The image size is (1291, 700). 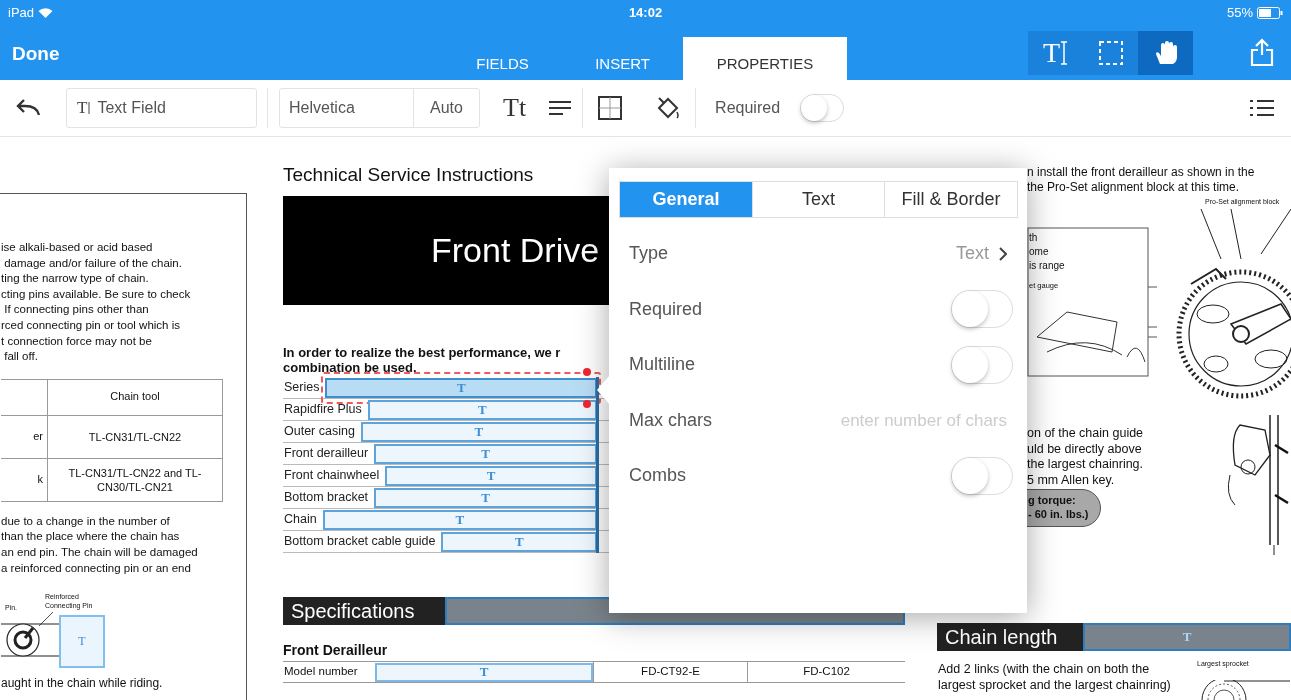 I want to click on border-icon, so click(x=610, y=108).